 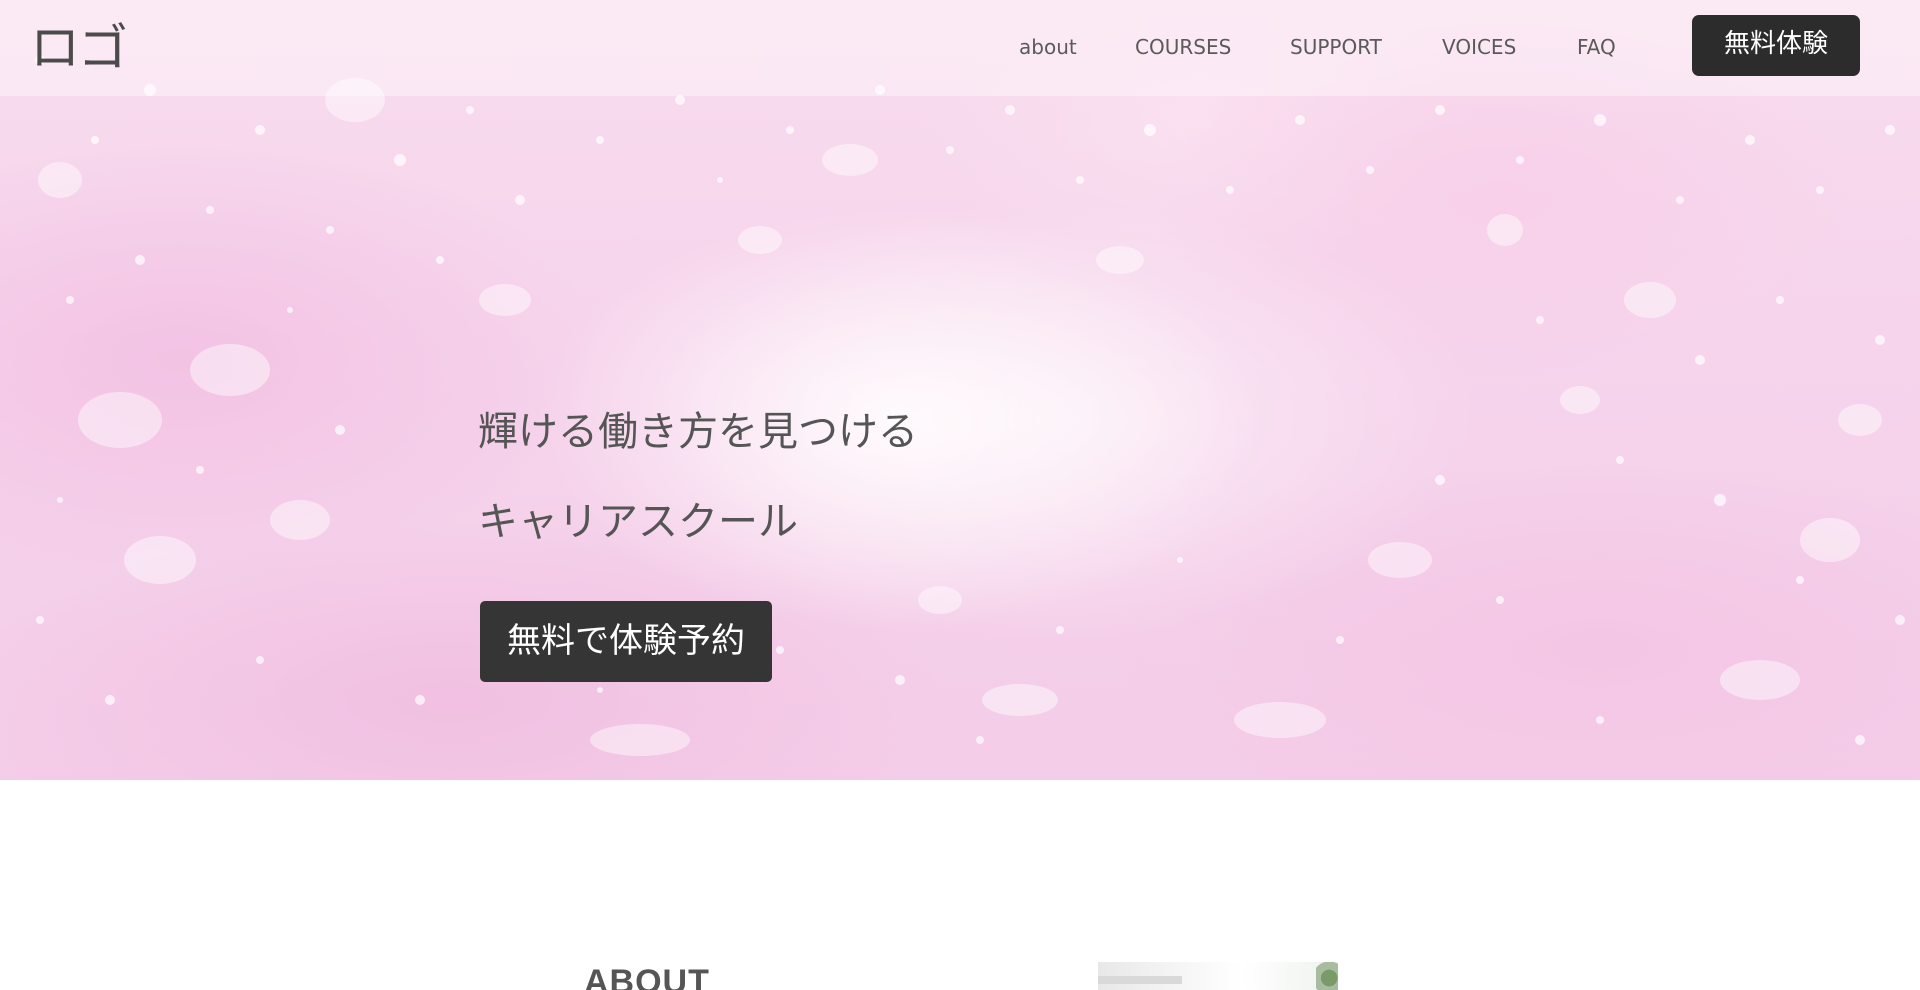 What do you see at coordinates (1479, 47) in the screenshot?
I see `nav-voices: VOICES` at bounding box center [1479, 47].